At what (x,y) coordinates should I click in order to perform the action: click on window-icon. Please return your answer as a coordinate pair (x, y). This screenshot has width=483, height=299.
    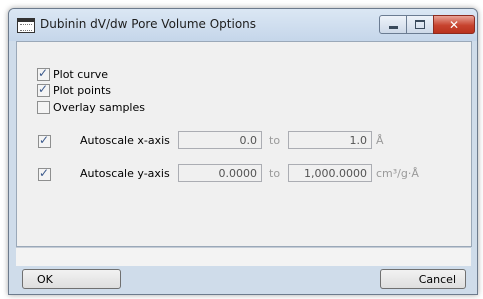
    Looking at the image, I should click on (26, 25).